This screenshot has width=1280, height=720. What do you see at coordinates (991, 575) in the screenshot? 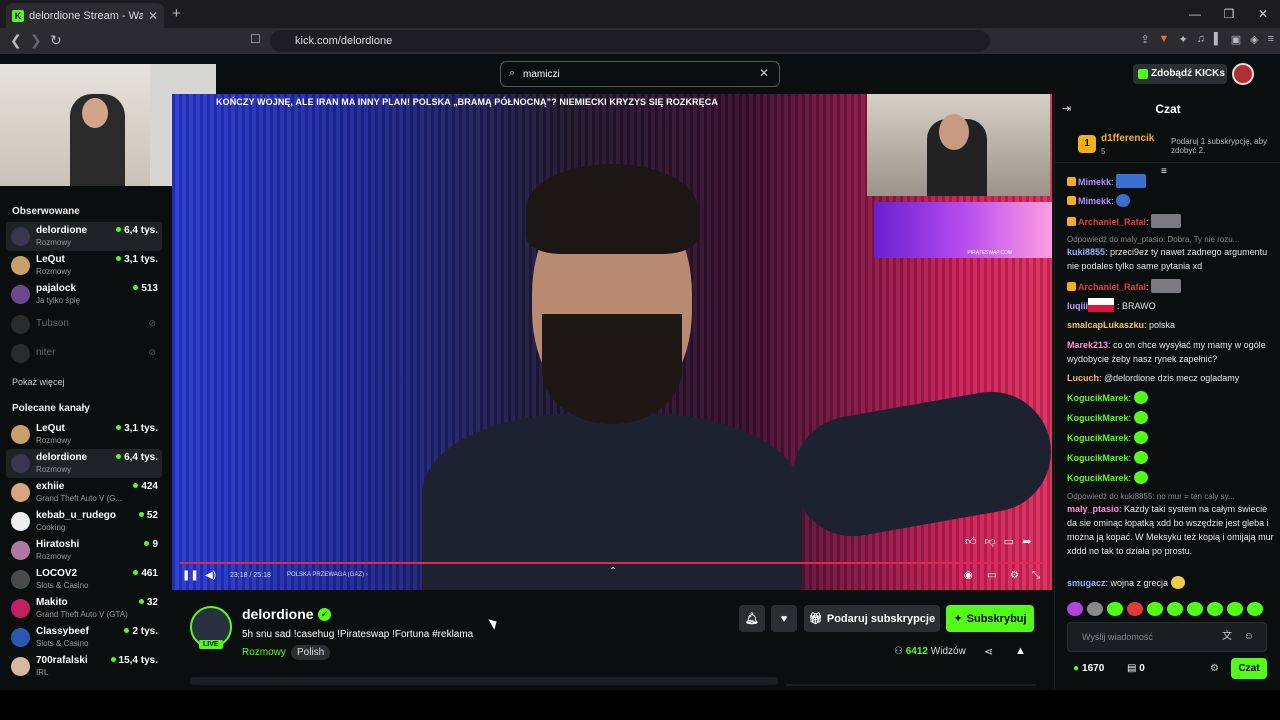
I see `theater-icon: ▭` at bounding box center [991, 575].